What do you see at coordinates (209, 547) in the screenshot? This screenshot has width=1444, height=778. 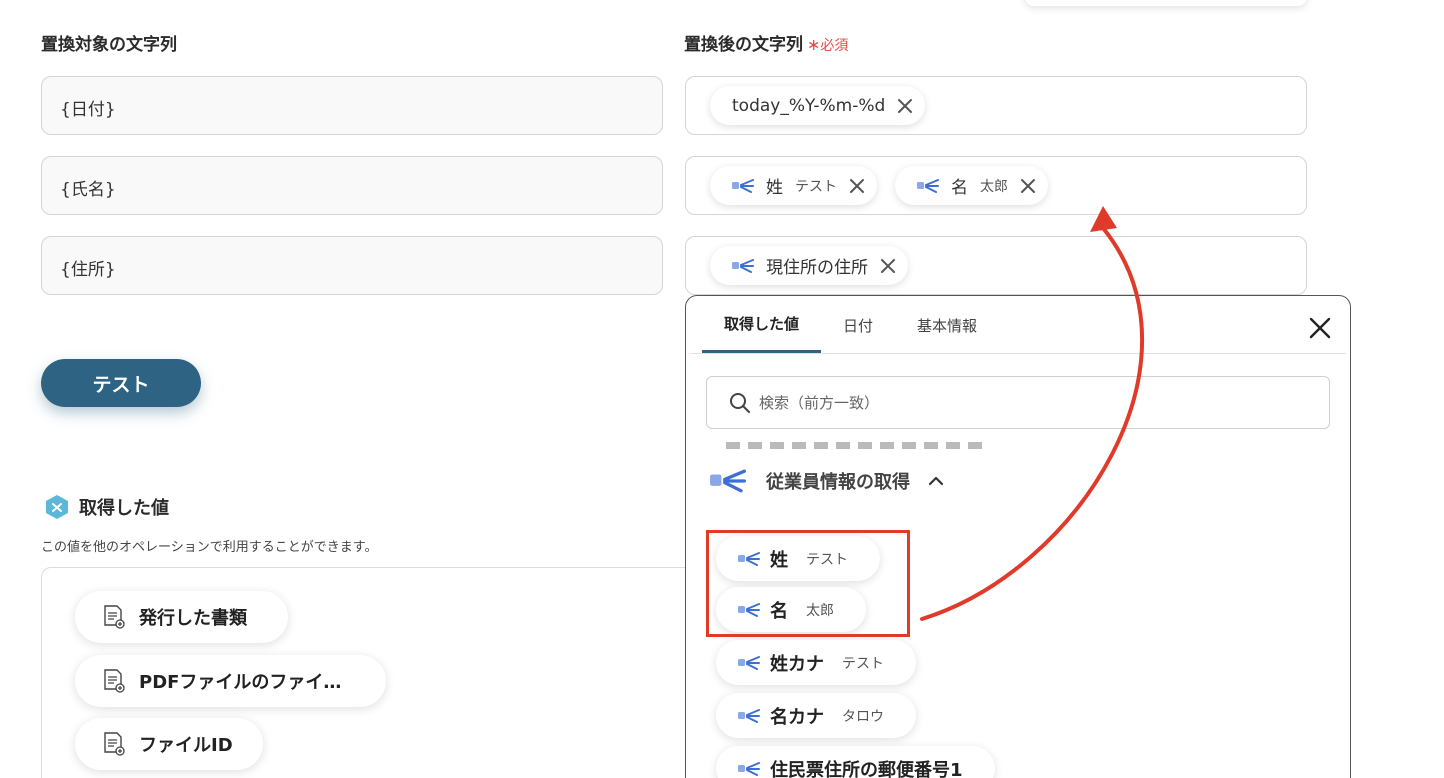 I see `output-section-description: この値を他のオペレーションで利用することができます。` at bounding box center [209, 547].